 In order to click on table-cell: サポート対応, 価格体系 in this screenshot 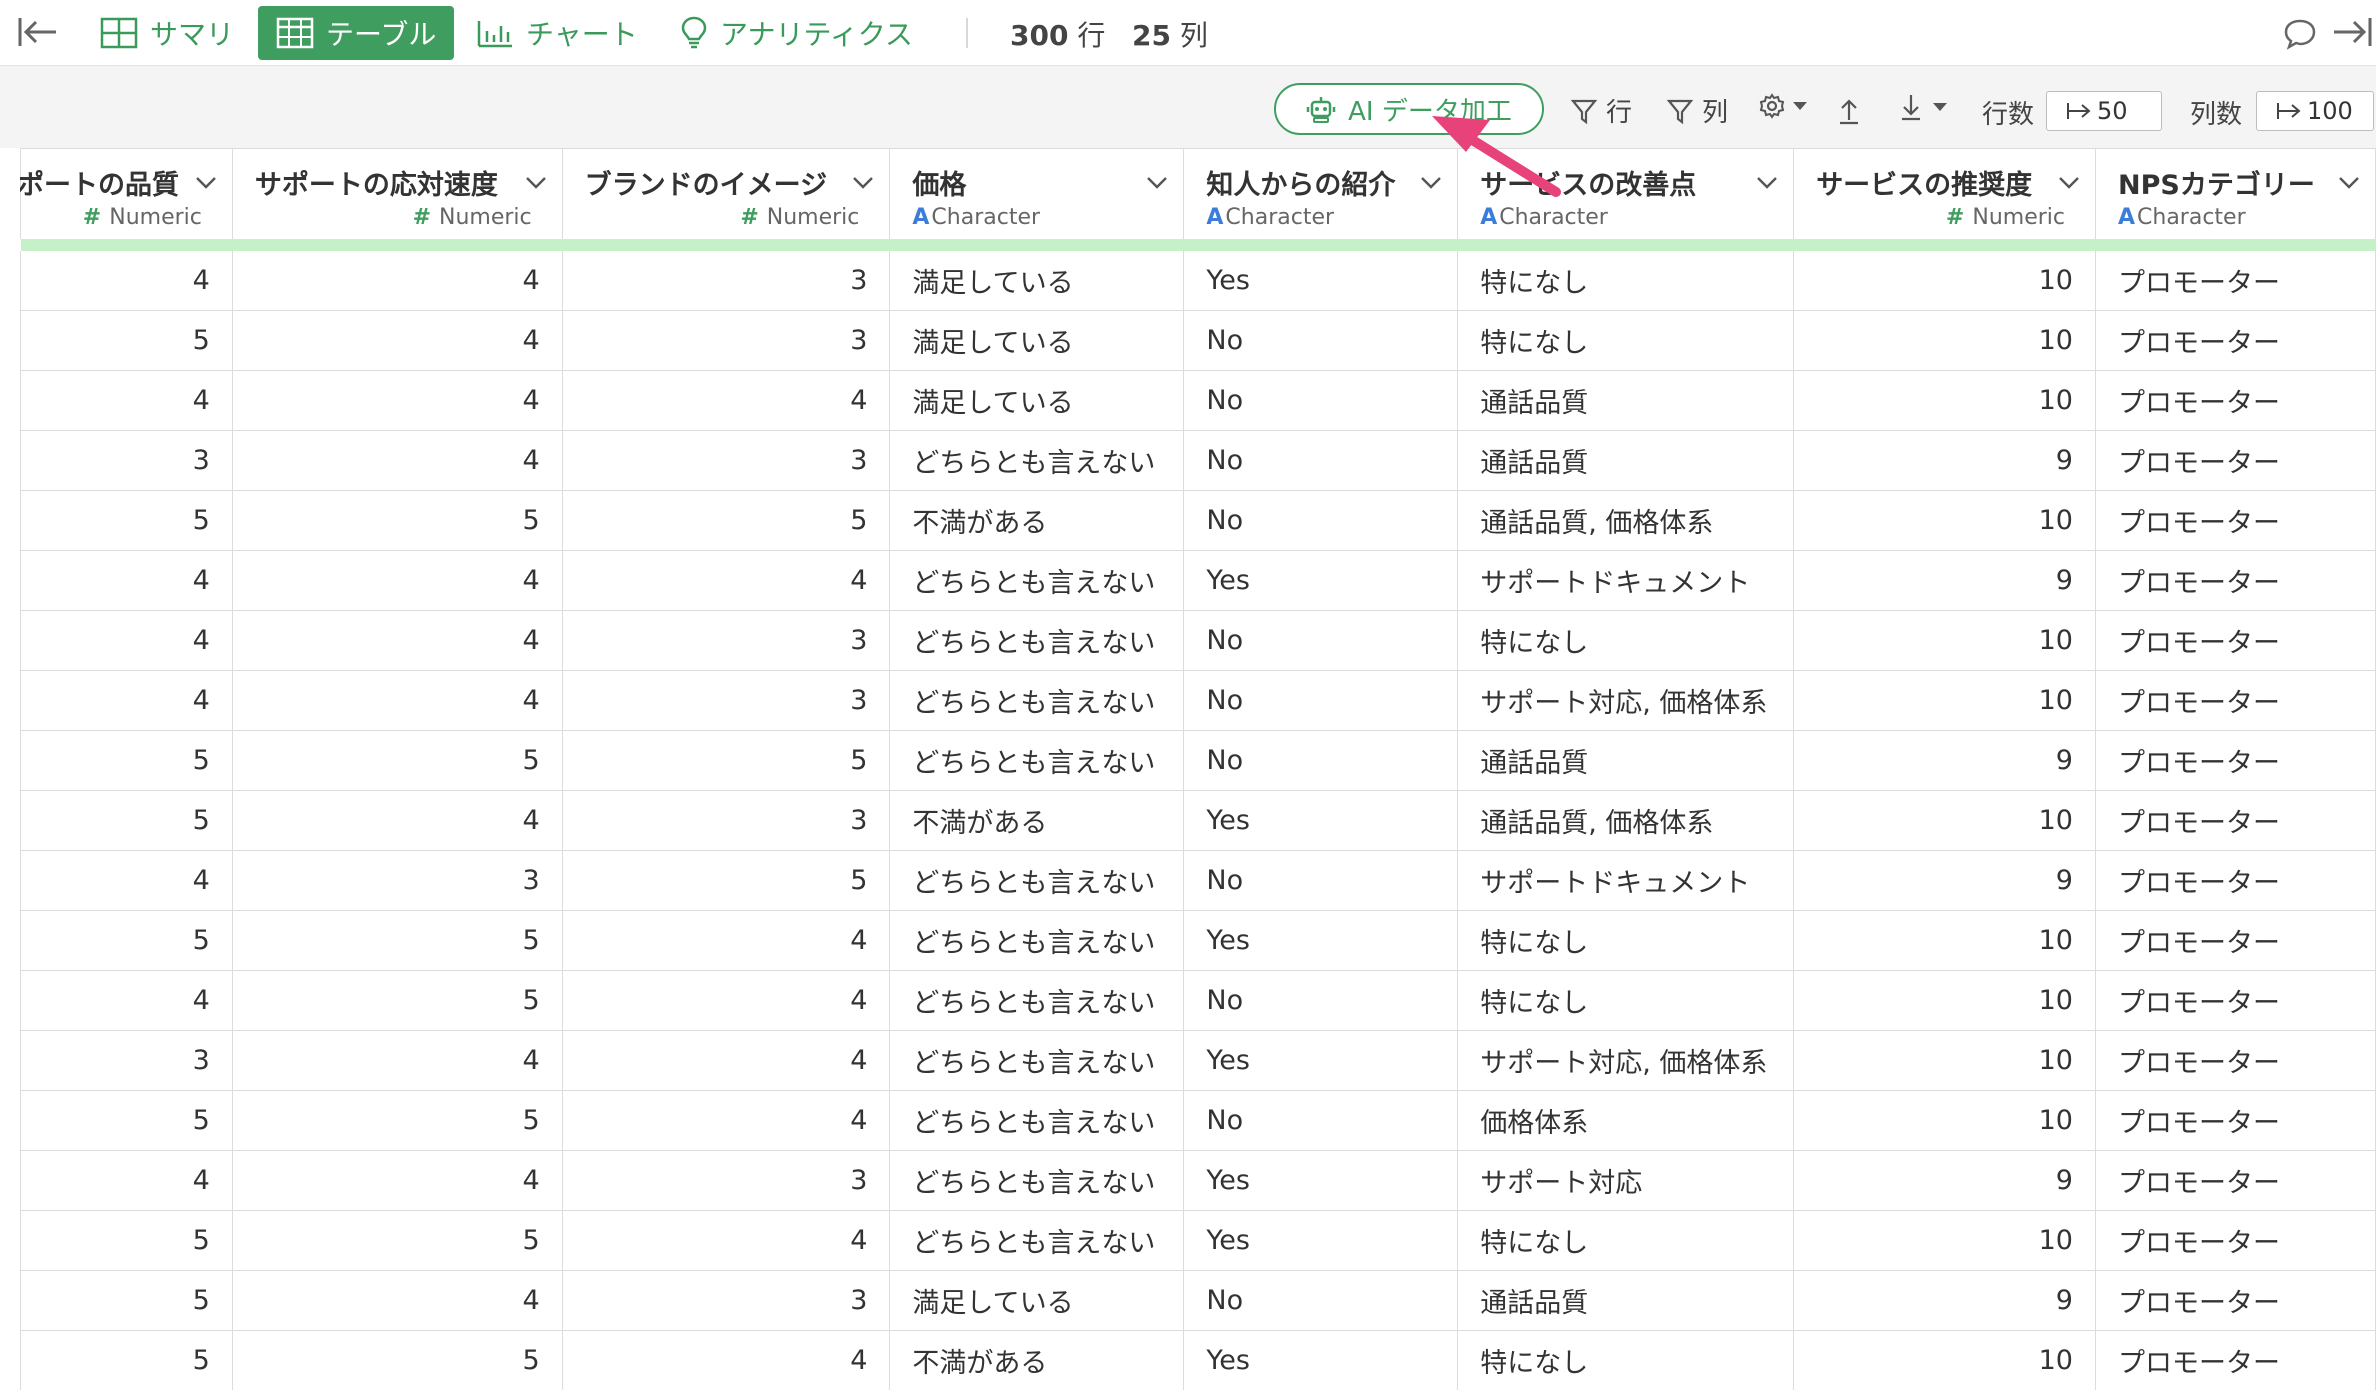, I will do `click(1626, 700)`.